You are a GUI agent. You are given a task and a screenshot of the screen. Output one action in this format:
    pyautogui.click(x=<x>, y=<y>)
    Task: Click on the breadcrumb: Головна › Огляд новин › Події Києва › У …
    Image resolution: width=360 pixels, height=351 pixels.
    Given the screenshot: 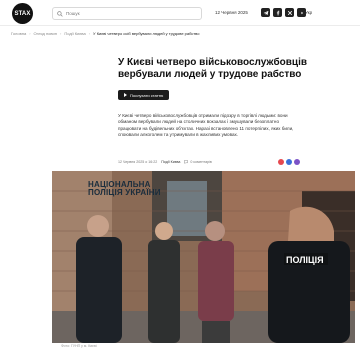 What is the action you would take?
    pyautogui.click(x=105, y=33)
    